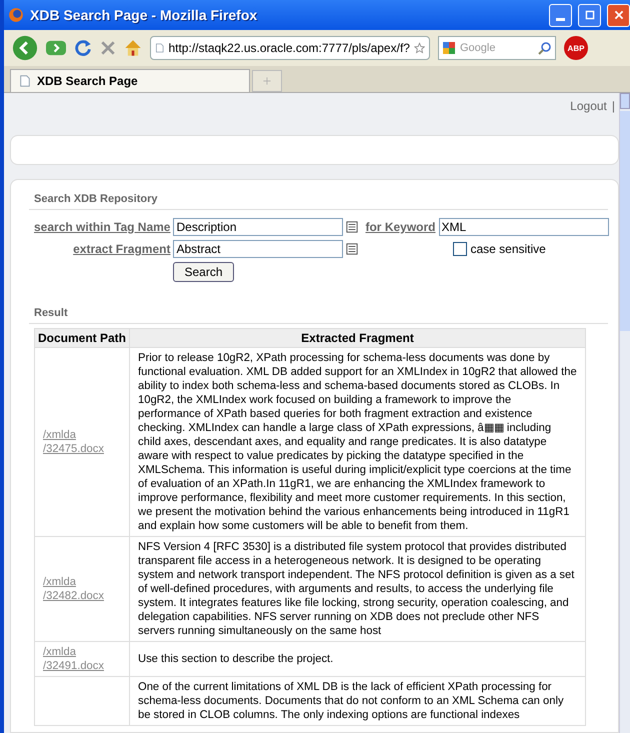 This screenshot has height=733, width=630. I want to click on column-header: Extracted Fragment, so click(358, 338).